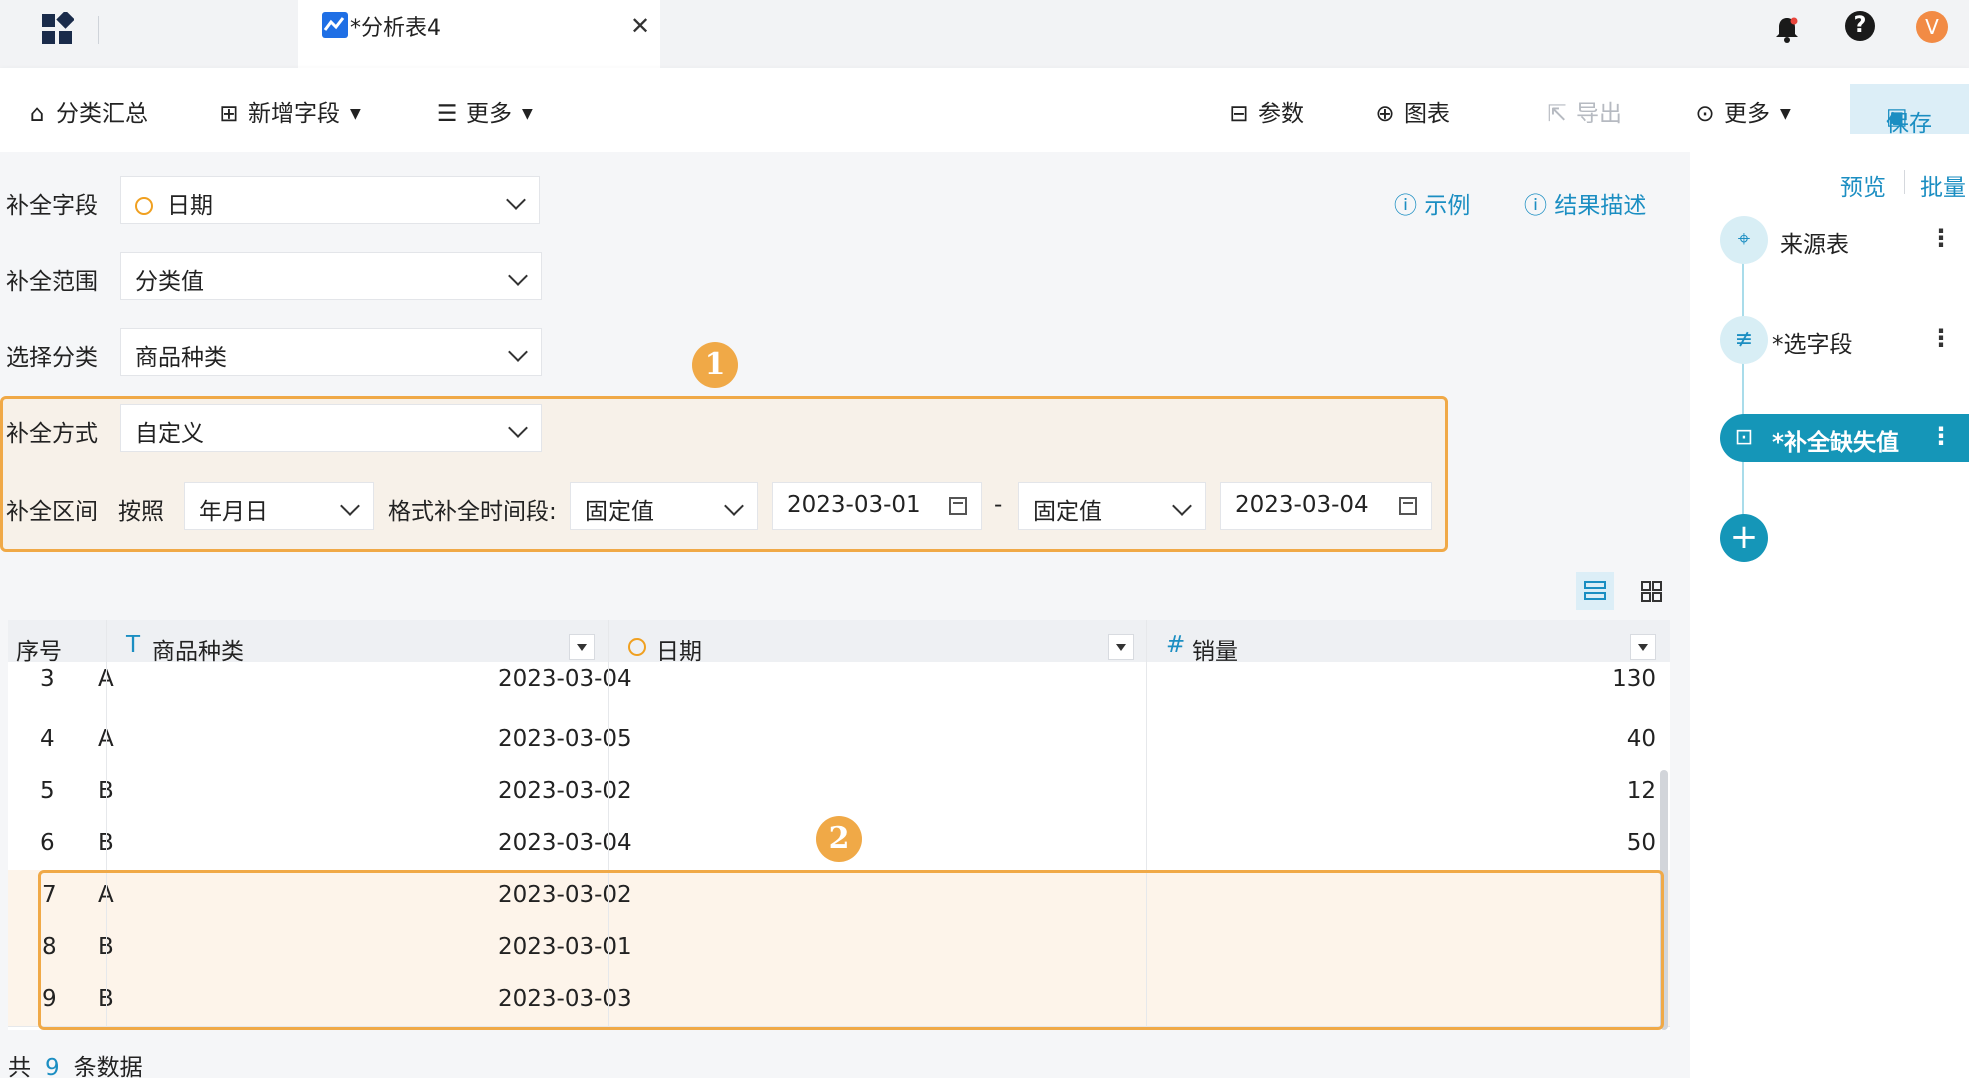 This screenshot has width=1969, height=1082. What do you see at coordinates (839, 896) in the screenshot?
I see `table-row: 7A2023-03-02` at bounding box center [839, 896].